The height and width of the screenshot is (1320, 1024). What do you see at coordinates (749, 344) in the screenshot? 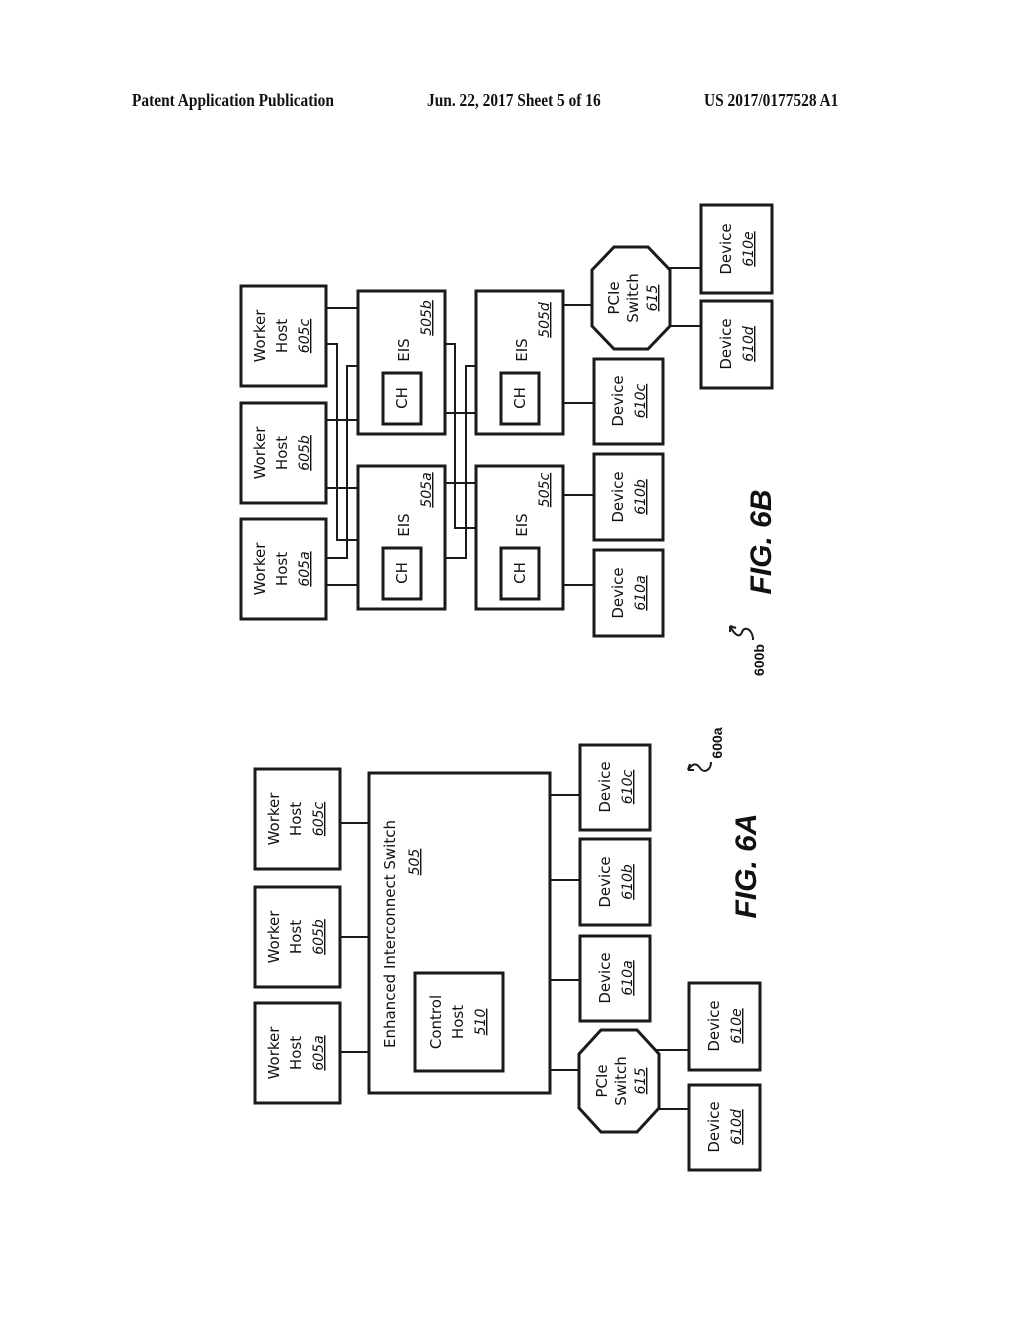
I see `fig6b-devices-3-ref-text: 610d` at bounding box center [749, 344].